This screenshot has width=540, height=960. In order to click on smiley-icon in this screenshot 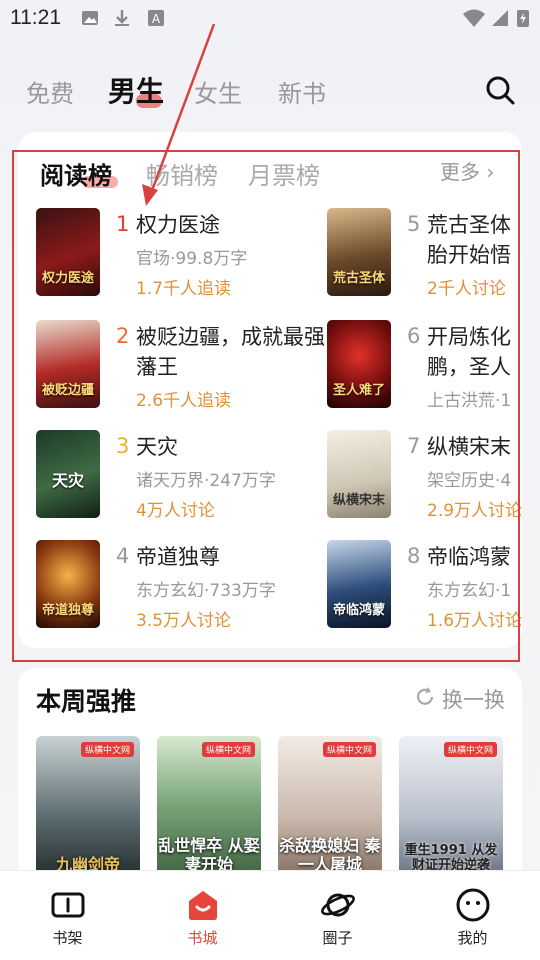, I will do `click(472, 905)`.